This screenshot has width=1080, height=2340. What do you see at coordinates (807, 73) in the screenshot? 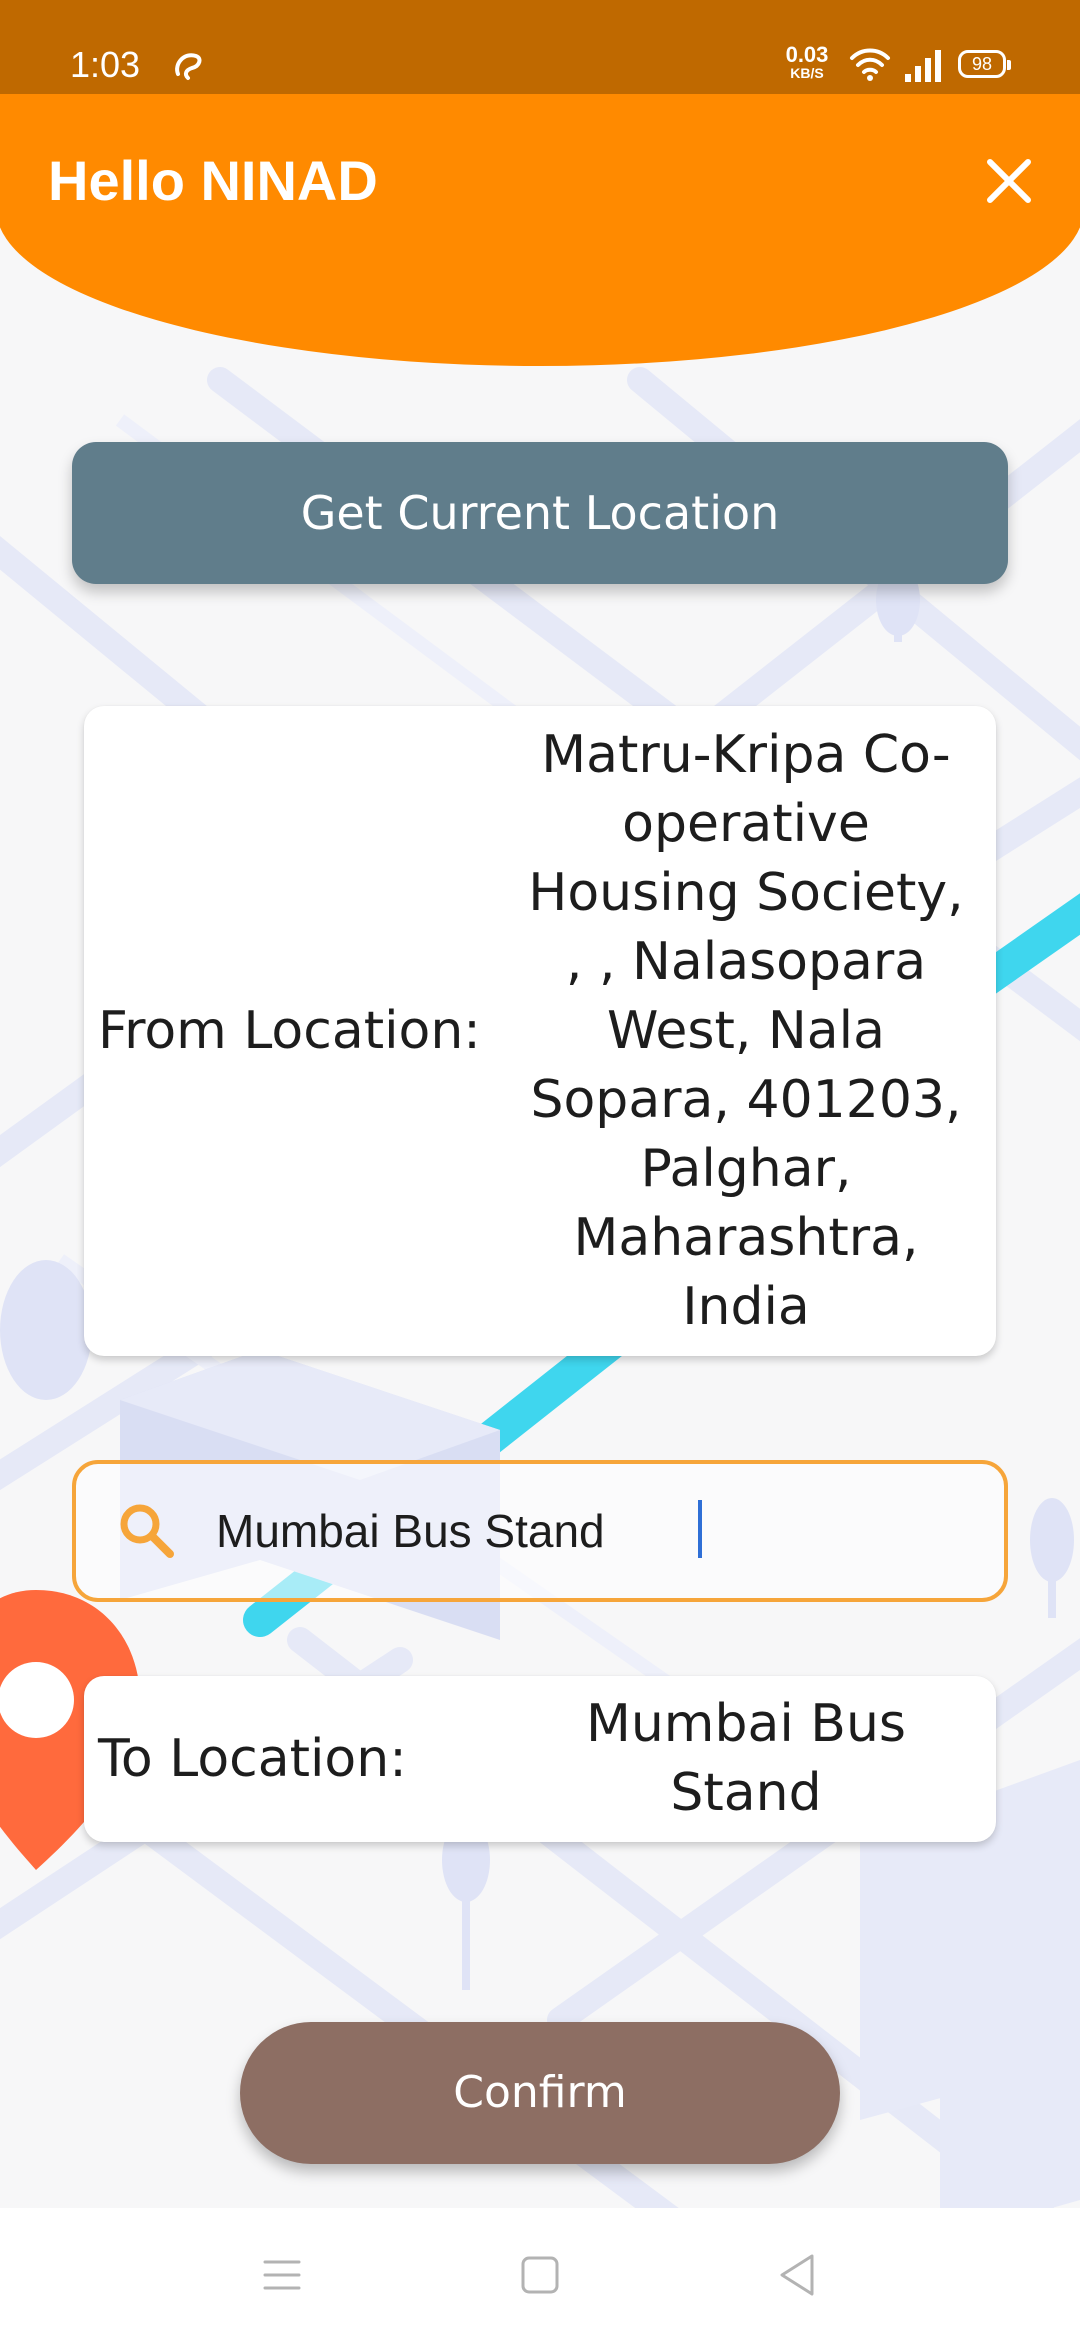
I see `network-speed-unit: KB/S` at bounding box center [807, 73].